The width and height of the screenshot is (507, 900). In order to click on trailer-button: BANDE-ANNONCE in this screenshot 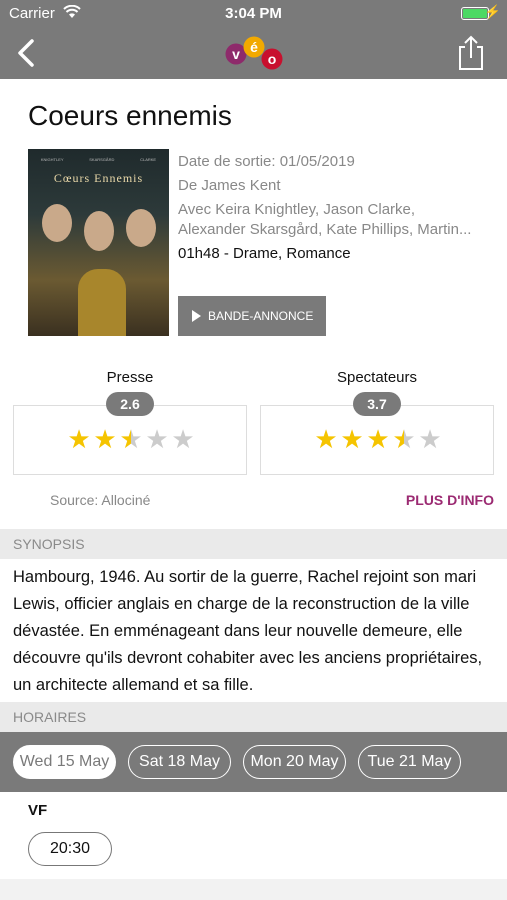, I will do `click(252, 316)`.